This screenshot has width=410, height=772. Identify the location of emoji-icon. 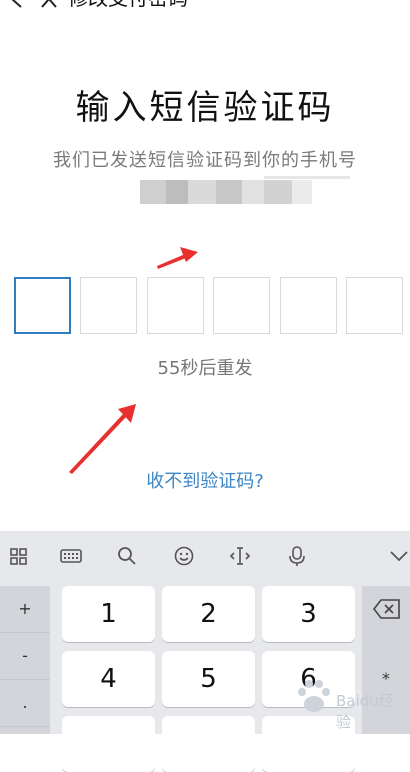
(184, 556).